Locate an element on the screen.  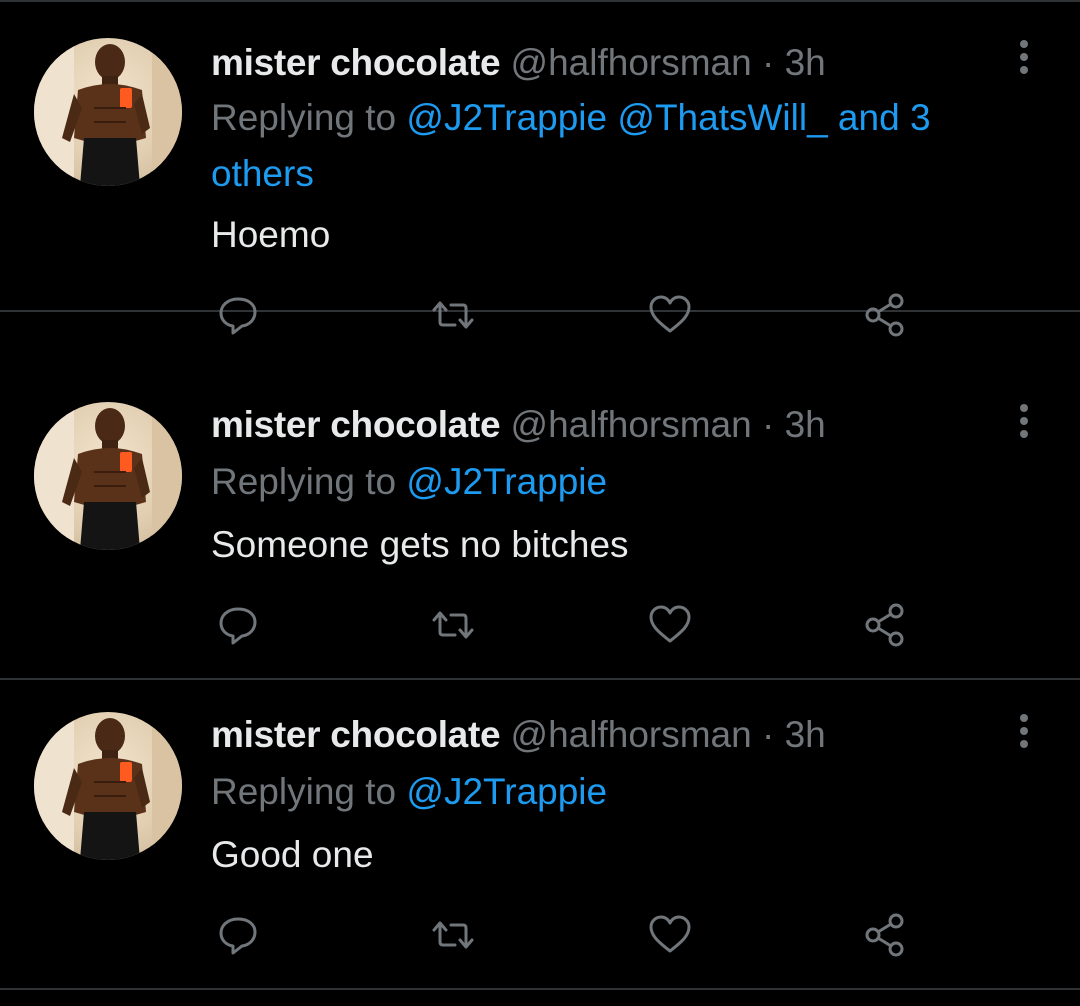
tweet-text: Hoemo is located at coordinates (271, 234).